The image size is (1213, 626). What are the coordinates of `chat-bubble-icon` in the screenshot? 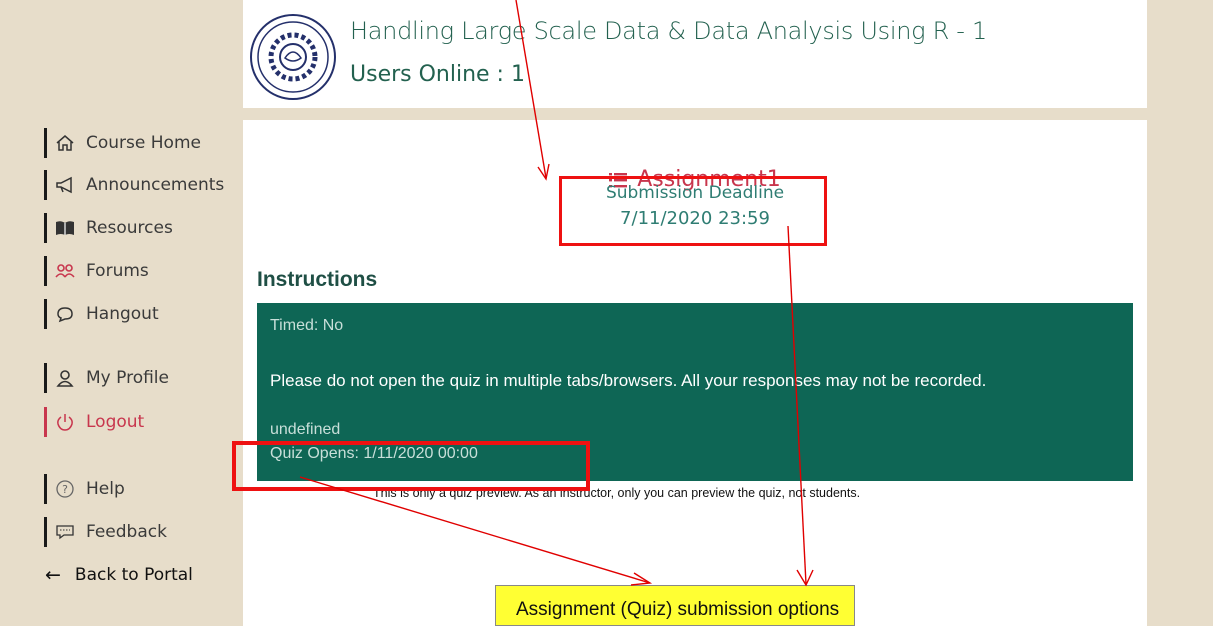 It's located at (65, 315).